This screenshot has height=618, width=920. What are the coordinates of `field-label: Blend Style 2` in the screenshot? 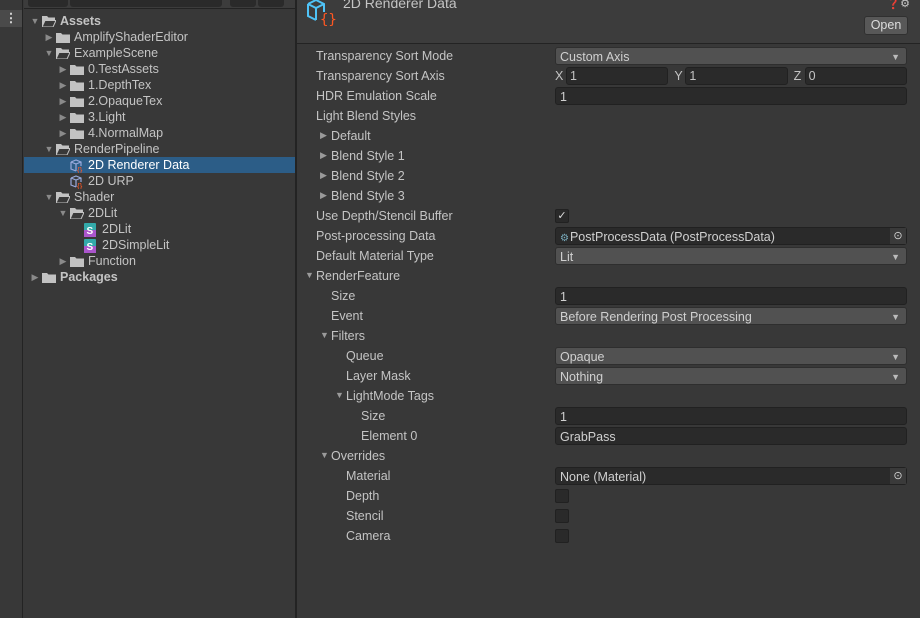 It's located at (368, 176).